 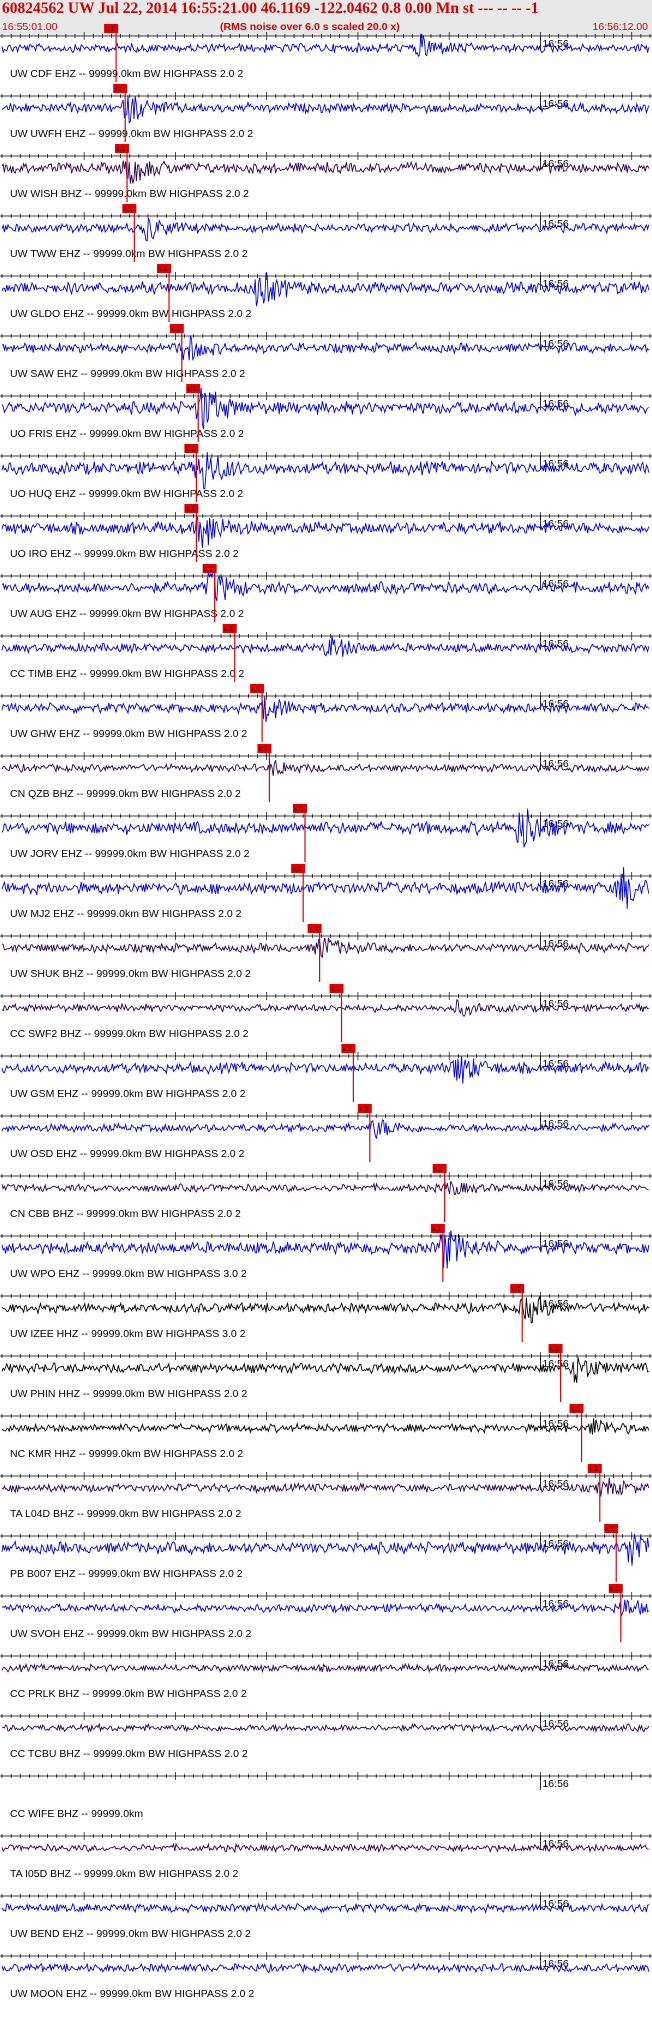 I want to click on station-label: CC WIFE BHZ -- 99999.0km, so click(x=76, y=1814).